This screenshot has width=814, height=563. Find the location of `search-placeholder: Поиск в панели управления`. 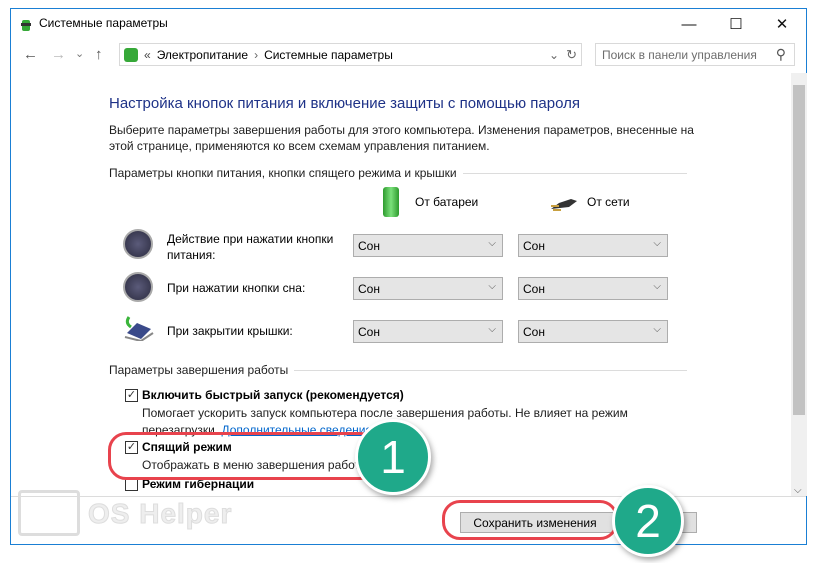

search-placeholder: Поиск в панели управления is located at coordinates (679, 54).